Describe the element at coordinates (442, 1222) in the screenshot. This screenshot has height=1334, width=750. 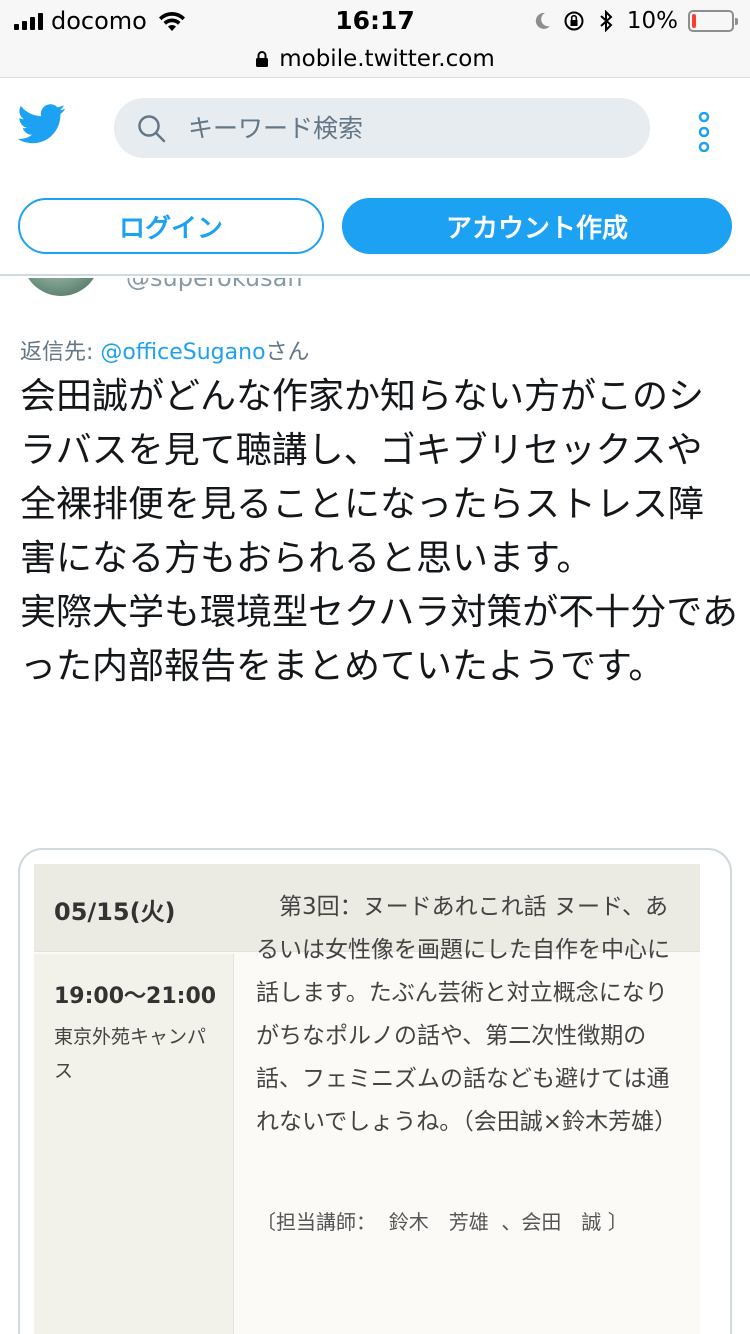
I see `lecturers-line: 〔担当講師： 鈴木 芳雄 、会田 誠 〕` at that location.